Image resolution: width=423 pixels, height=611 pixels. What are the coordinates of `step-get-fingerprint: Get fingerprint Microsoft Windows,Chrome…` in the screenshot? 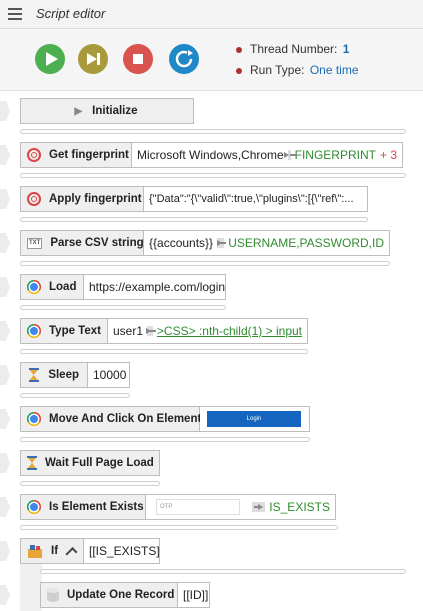 It's located at (211, 155).